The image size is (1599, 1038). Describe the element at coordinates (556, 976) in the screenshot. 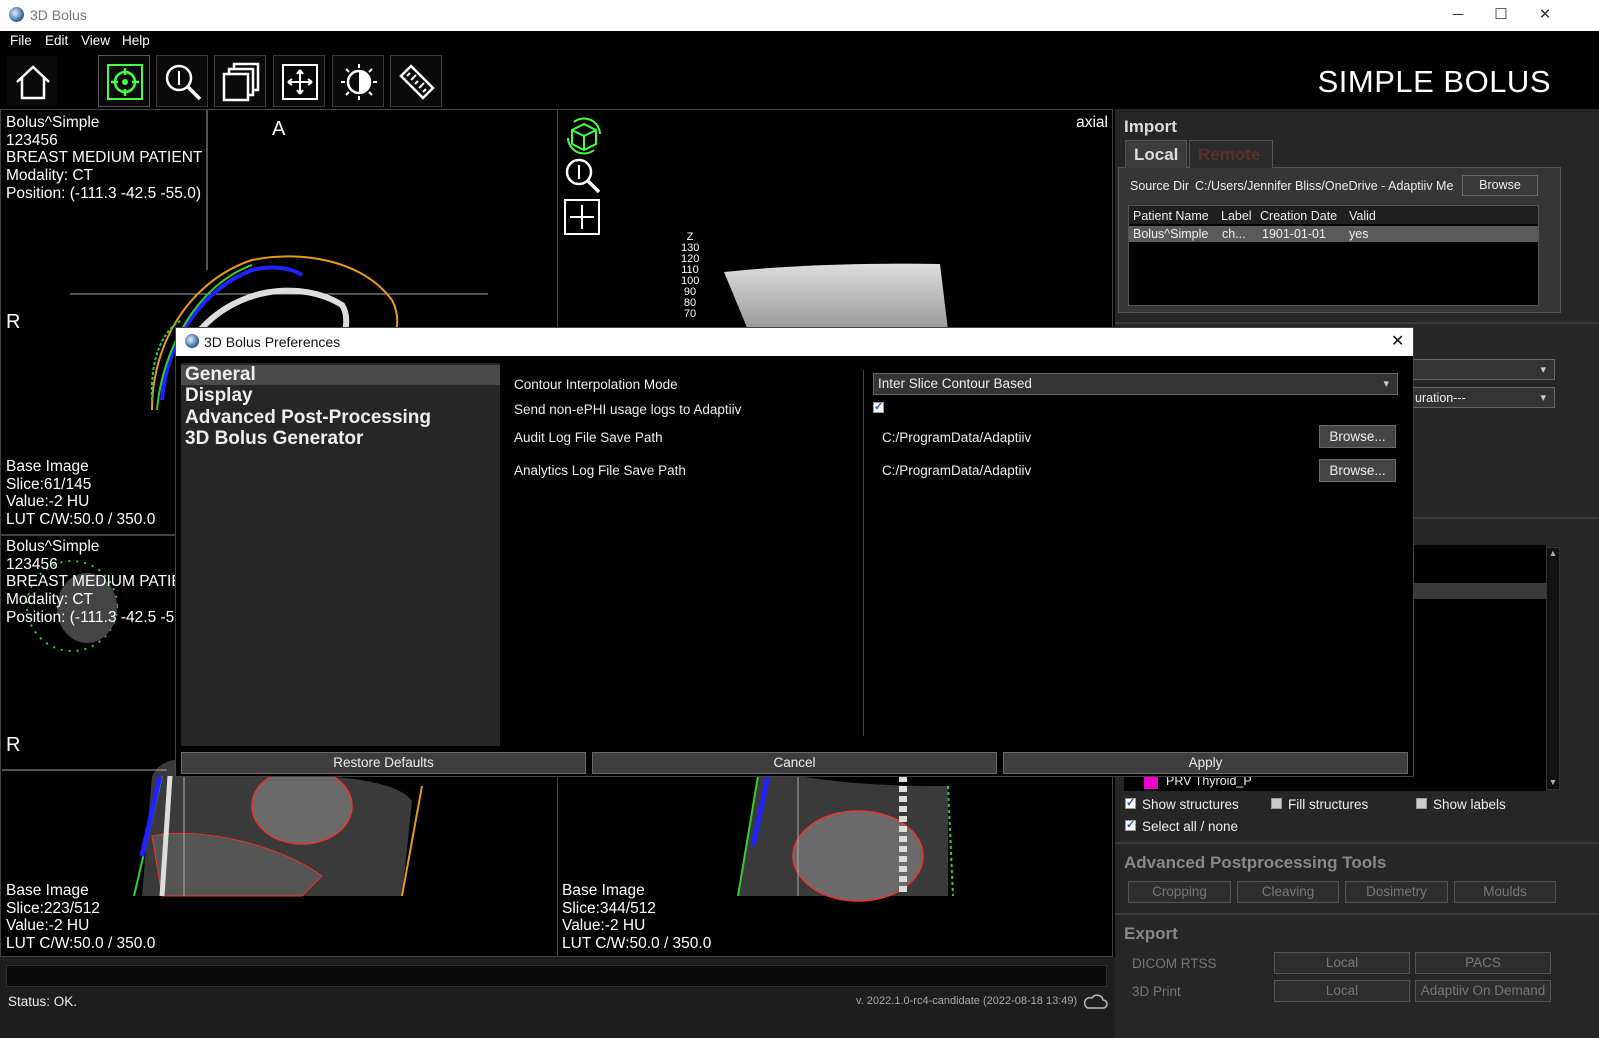

I see `progress-bar` at that location.